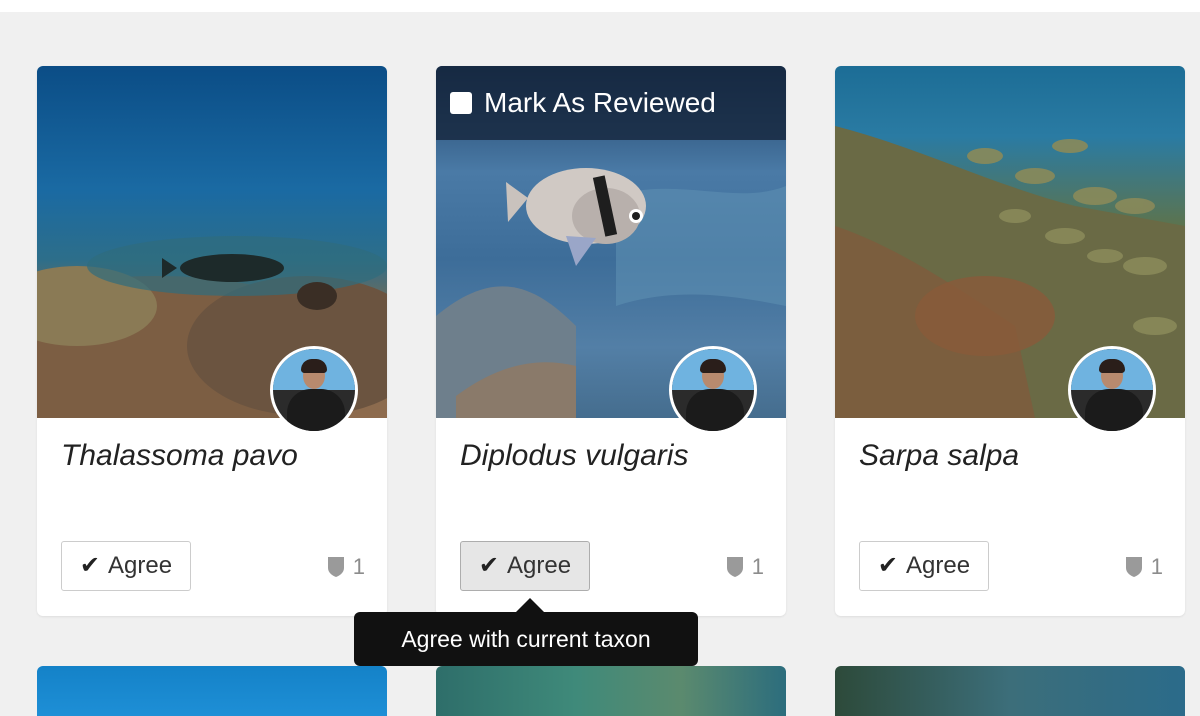 Image resolution: width=1200 pixels, height=716 pixels. I want to click on tooltip-text: Agree with current taxon, so click(526, 638).